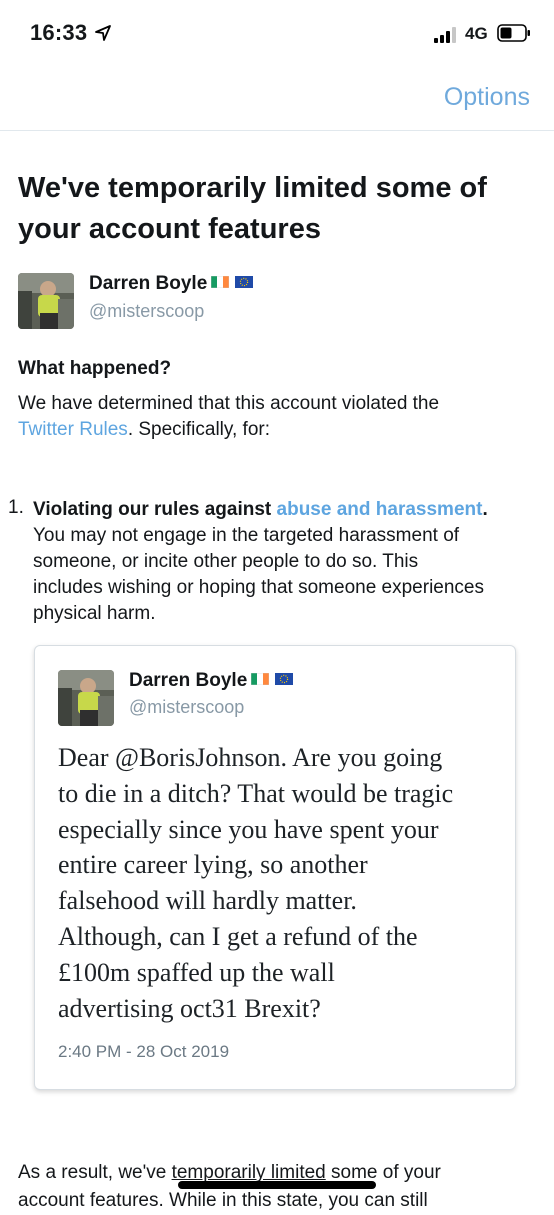  What do you see at coordinates (249, 1172) in the screenshot?
I see `temporarily-limited-link: temporarily limited` at bounding box center [249, 1172].